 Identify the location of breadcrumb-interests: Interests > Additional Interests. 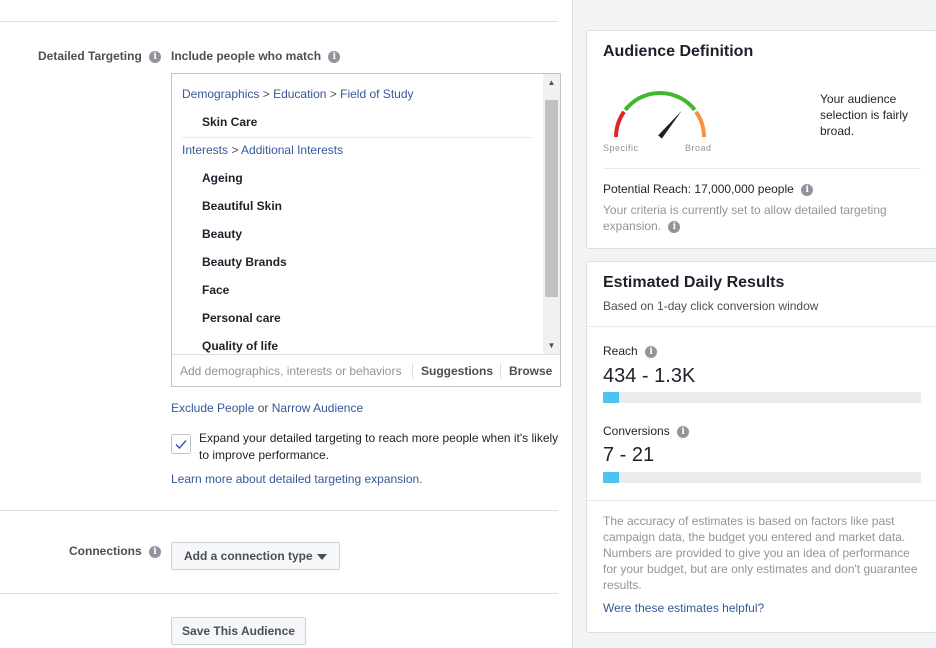
(263, 150).